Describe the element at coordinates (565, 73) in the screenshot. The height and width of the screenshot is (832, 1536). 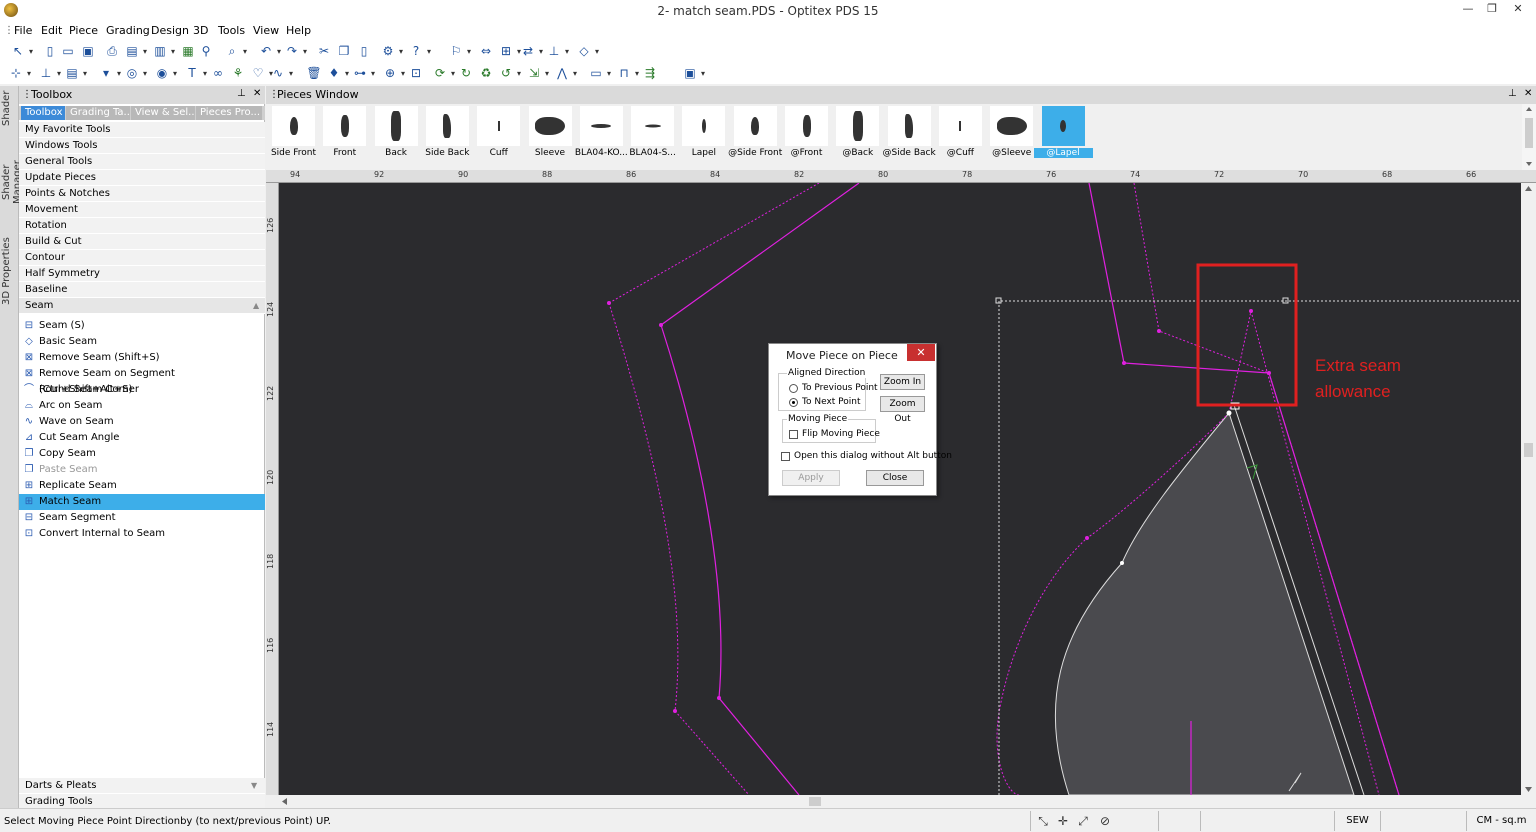
I see `mirror-icon: ⋀` at that location.